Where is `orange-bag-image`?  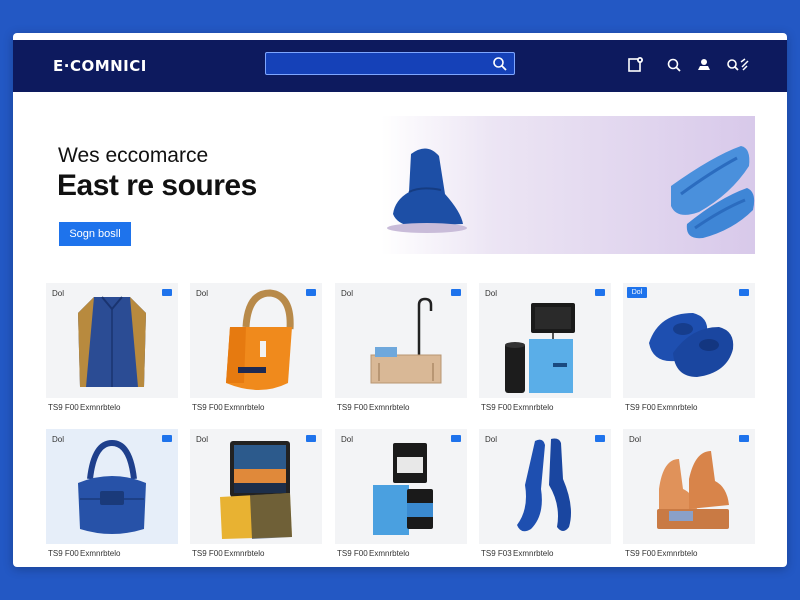 orange-bag-image is located at coordinates (260, 339).